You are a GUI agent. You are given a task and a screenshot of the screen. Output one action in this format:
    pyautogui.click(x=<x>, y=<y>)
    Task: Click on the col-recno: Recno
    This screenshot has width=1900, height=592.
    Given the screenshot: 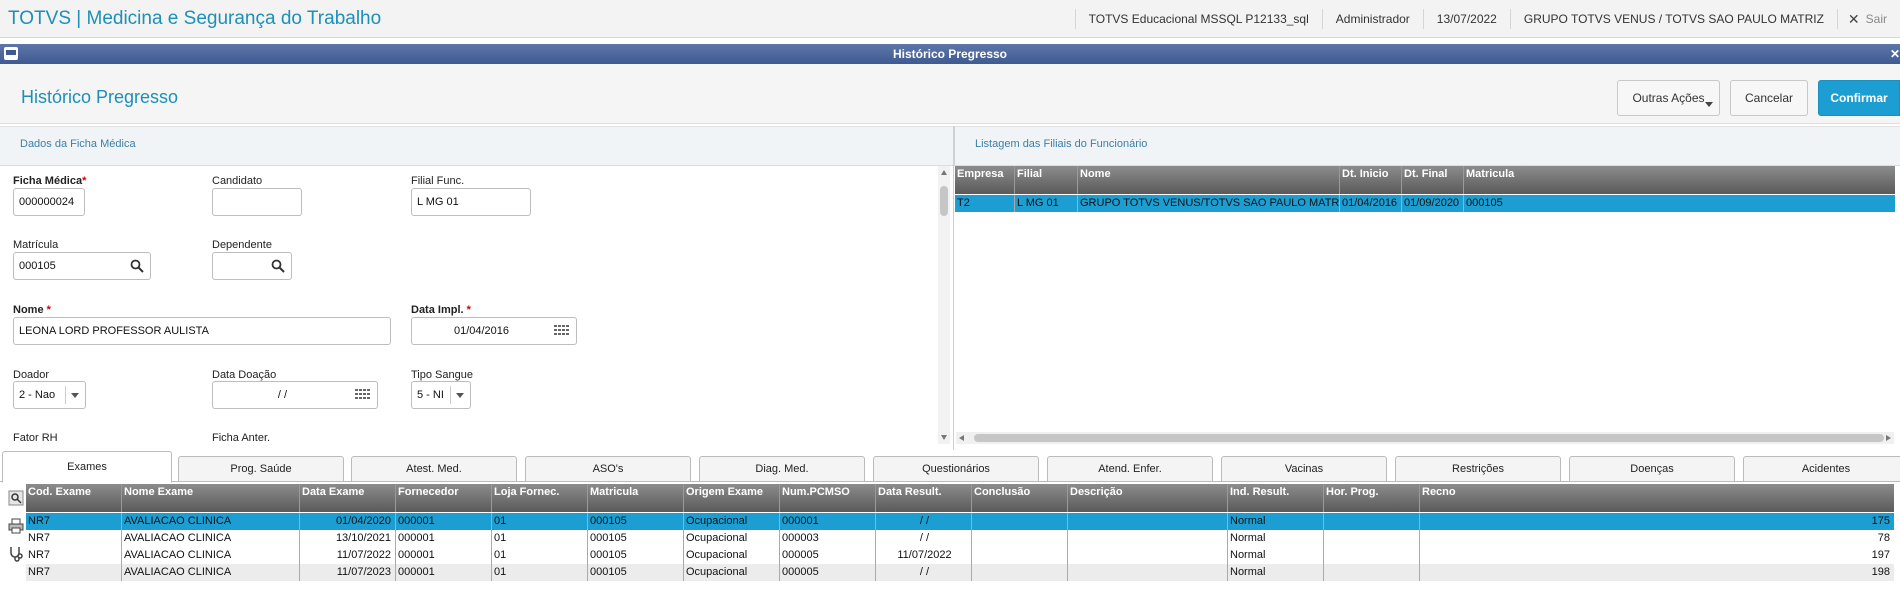 What is the action you would take?
    pyautogui.click(x=1657, y=498)
    